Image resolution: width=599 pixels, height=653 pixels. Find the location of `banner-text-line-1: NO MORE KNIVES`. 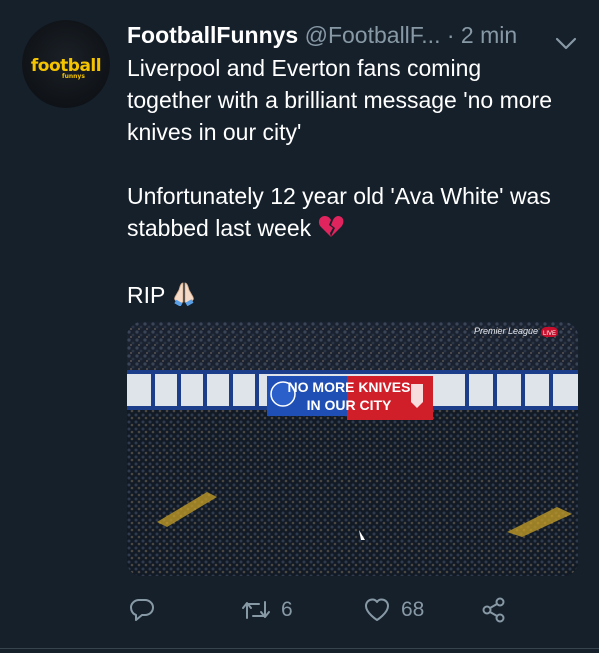

banner-text-line-1: NO MORE KNIVES is located at coordinates (349, 387).